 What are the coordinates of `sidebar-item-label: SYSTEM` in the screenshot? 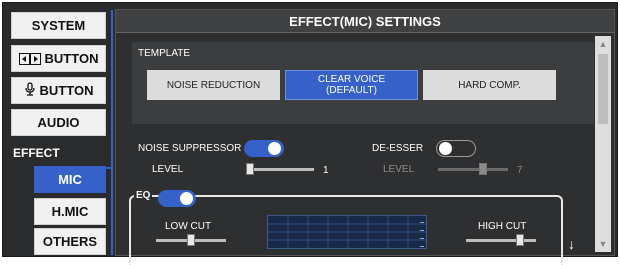 It's located at (58, 25).